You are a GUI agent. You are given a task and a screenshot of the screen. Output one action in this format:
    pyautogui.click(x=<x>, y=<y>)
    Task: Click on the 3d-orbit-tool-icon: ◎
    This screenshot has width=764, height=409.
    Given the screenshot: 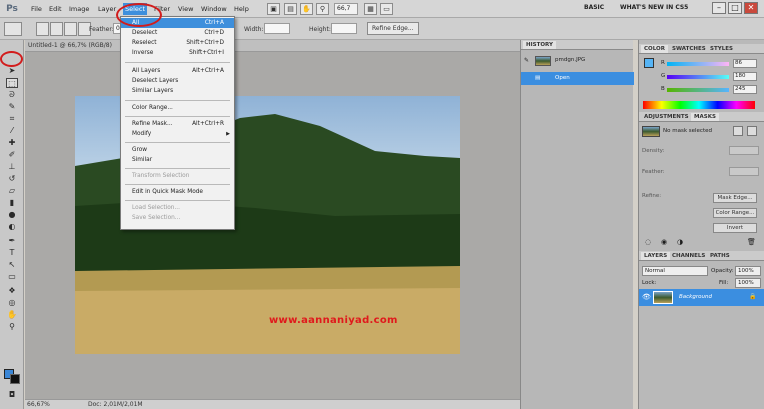 What is the action you would take?
    pyautogui.click(x=12, y=303)
    